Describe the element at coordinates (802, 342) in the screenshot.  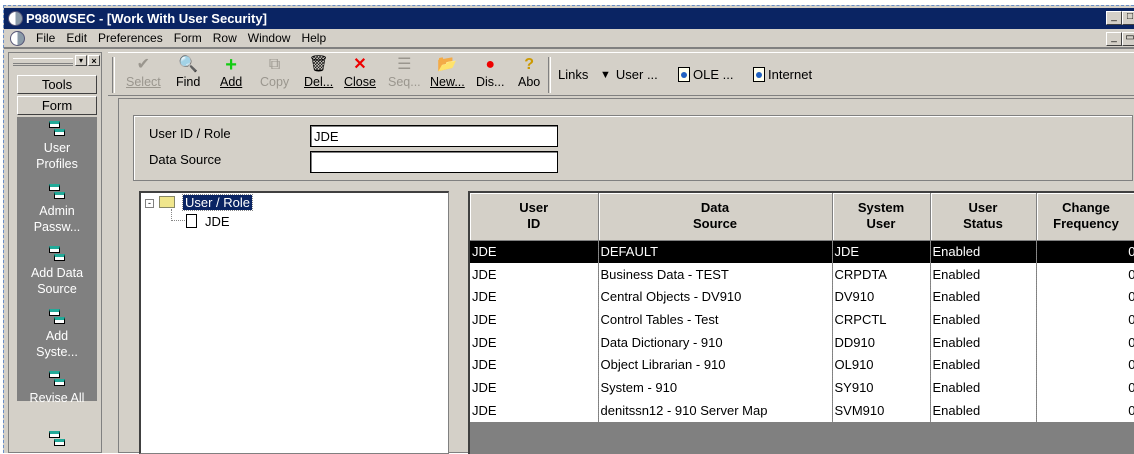
I see `table-row: JDEData Dictionary - 910DD910Enabled0` at that location.